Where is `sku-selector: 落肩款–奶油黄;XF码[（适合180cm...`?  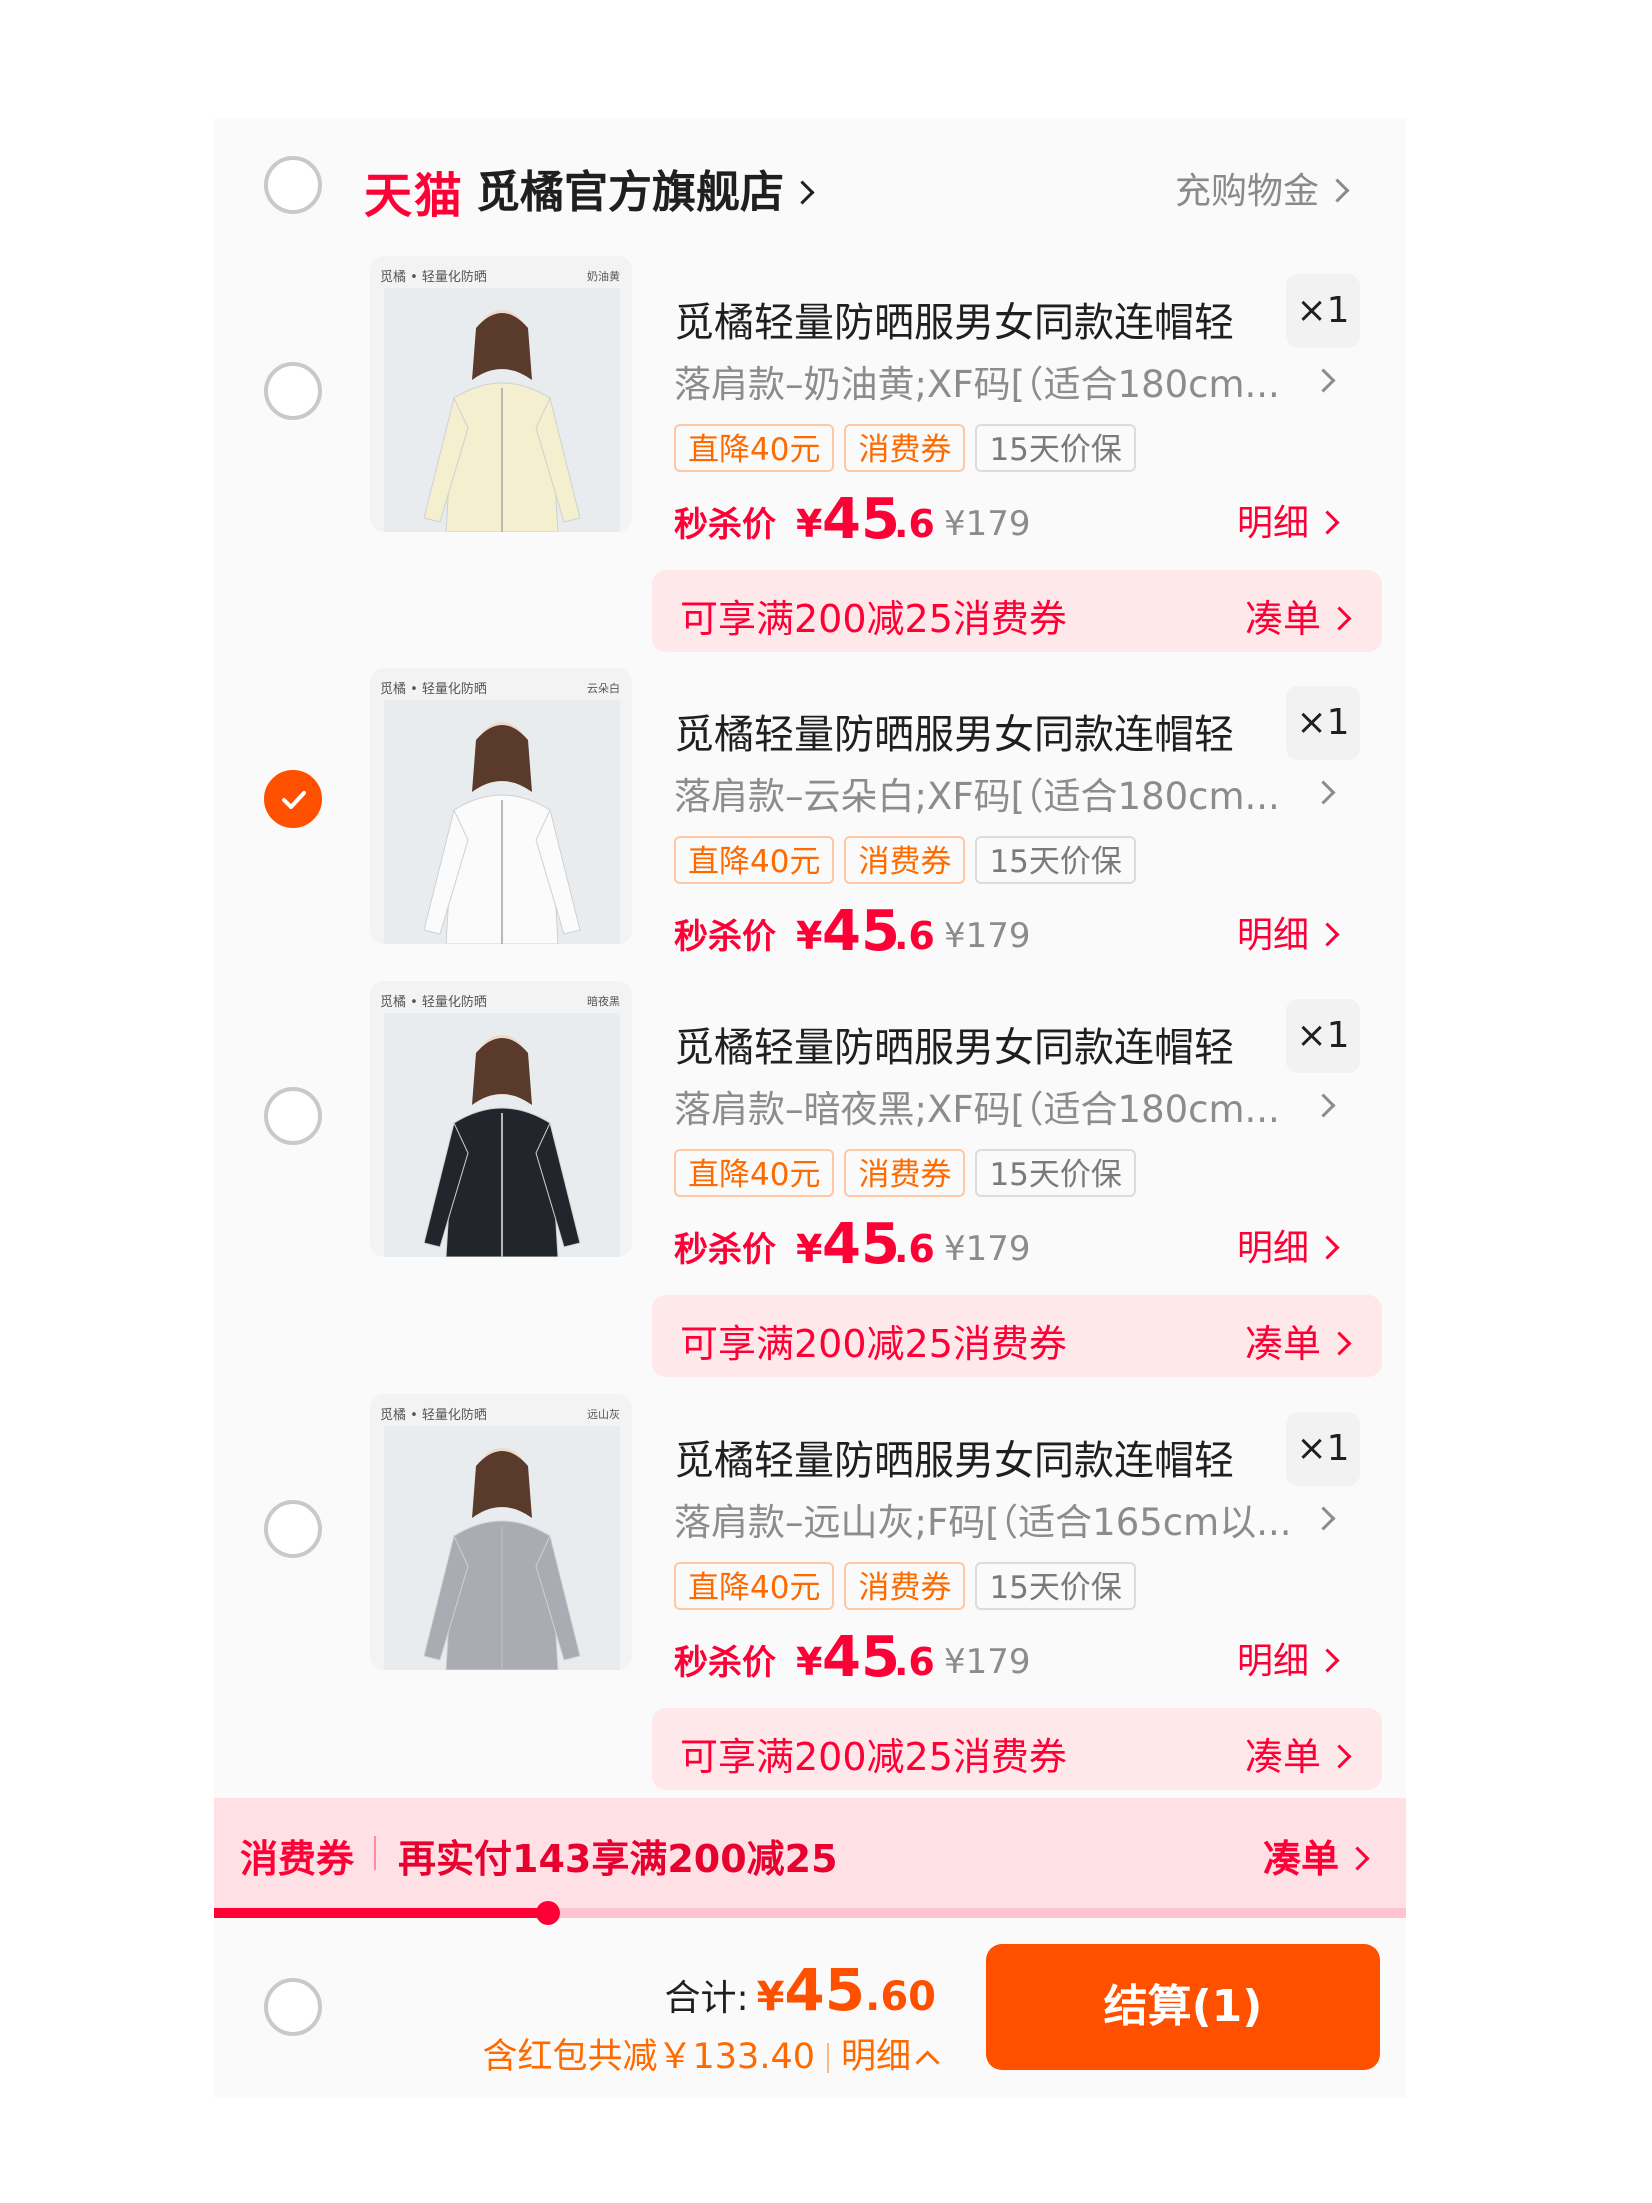 sku-selector: 落肩款–奶油黄;XF码[（适合180cm... is located at coordinates (1014, 381).